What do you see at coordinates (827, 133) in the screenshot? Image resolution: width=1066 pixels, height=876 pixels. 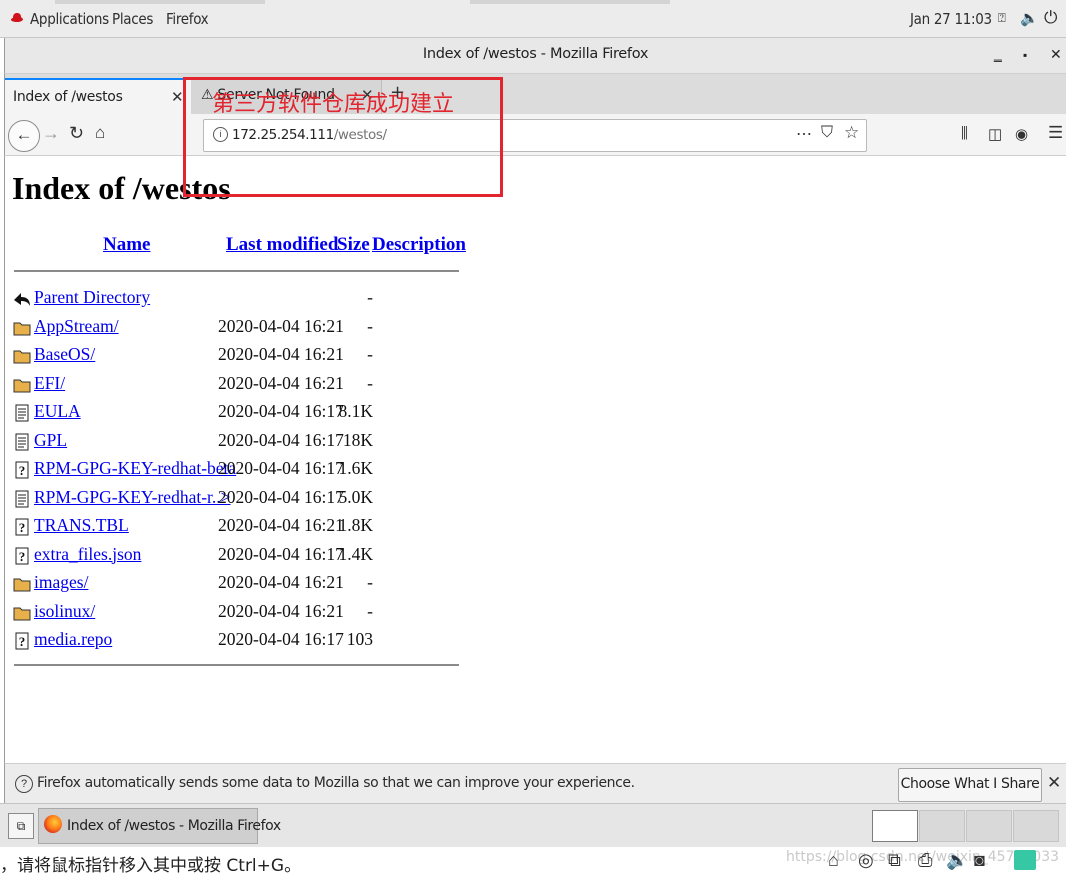 I see `pocket-icon: ⛉` at bounding box center [827, 133].